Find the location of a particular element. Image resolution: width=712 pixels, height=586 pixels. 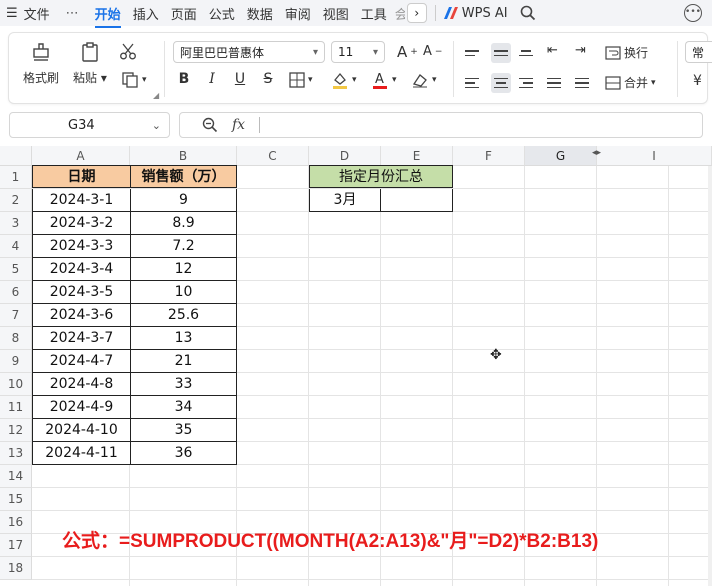

font-color-icon: A ▾ is located at coordinates (384, 80).